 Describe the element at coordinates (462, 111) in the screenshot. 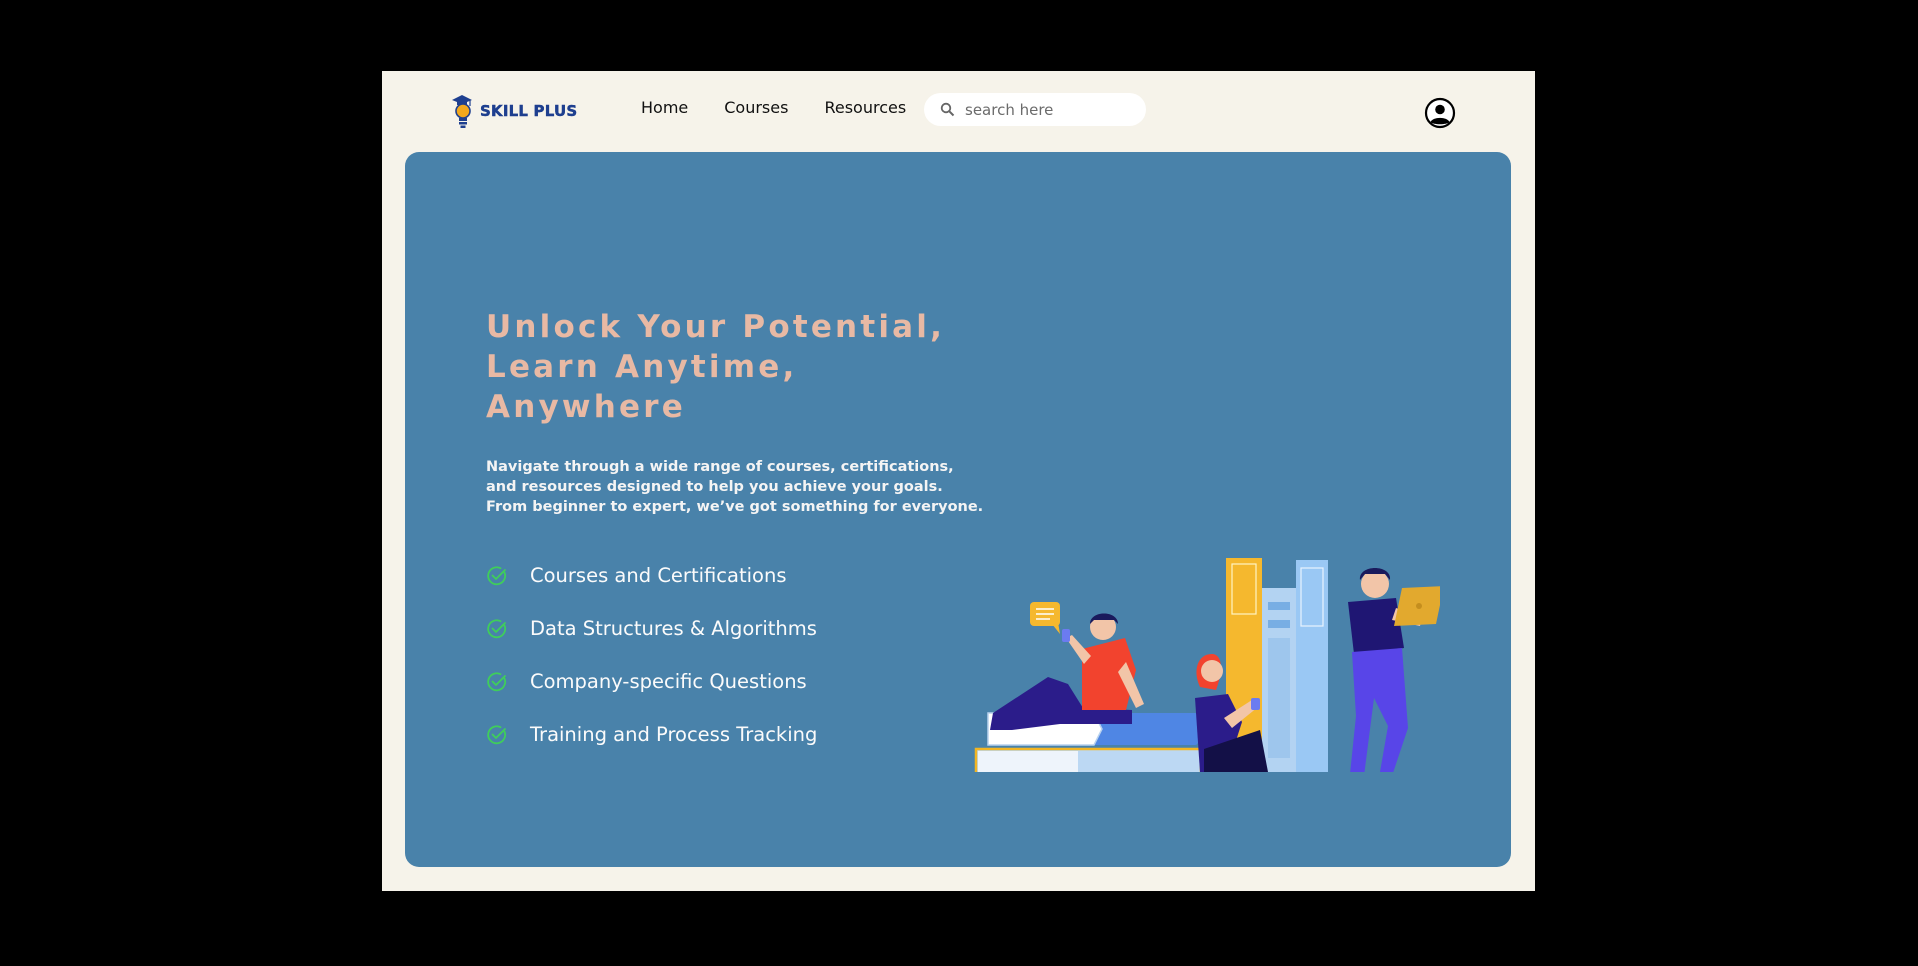

I see `lightbulb-graduation-cap-icon` at that location.